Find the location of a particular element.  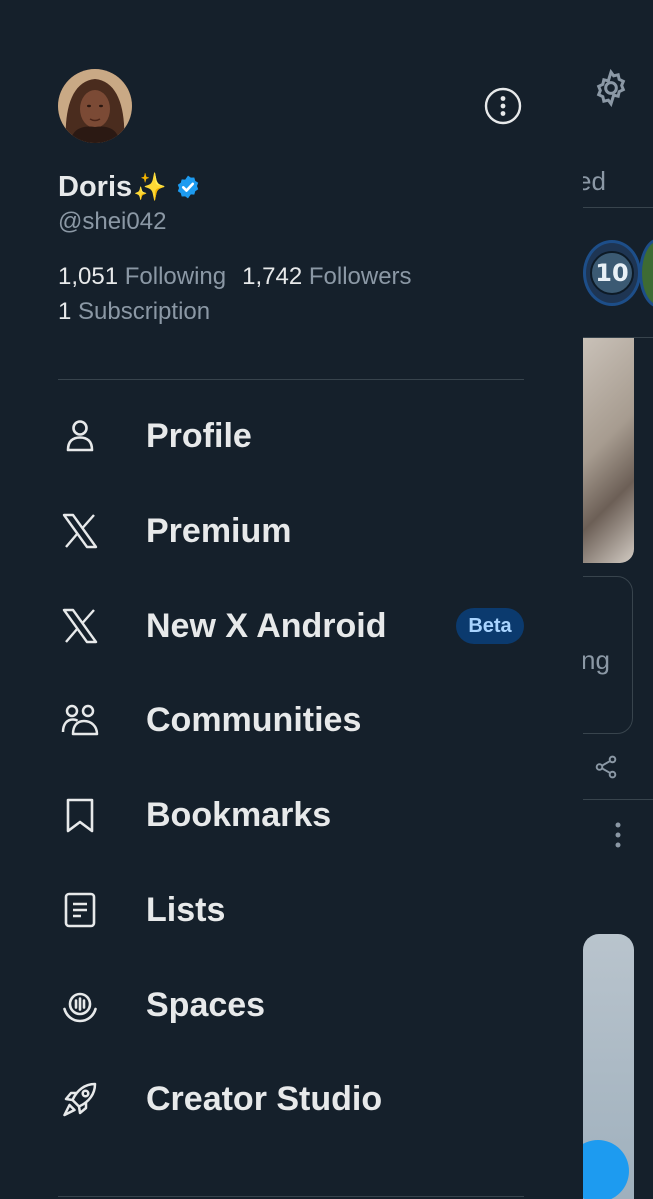

beta-badge: Beta is located at coordinates (490, 626).